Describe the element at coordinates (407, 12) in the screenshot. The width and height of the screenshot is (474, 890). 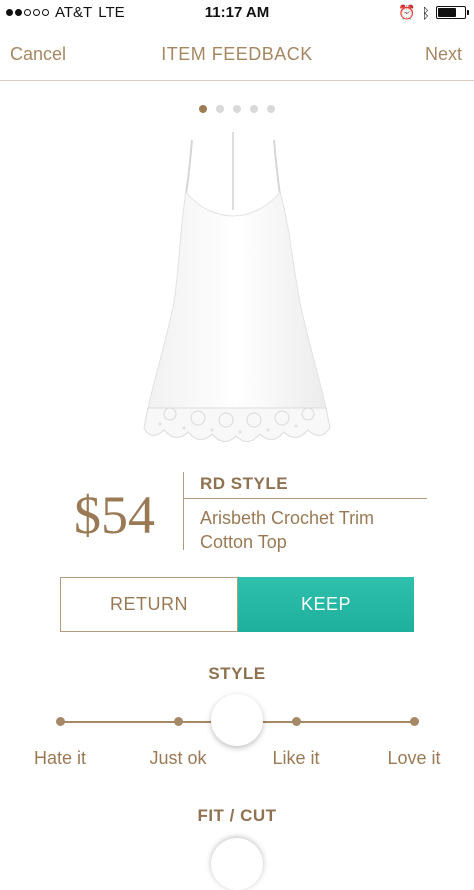
I see `alarm-icon: ⏰` at that location.